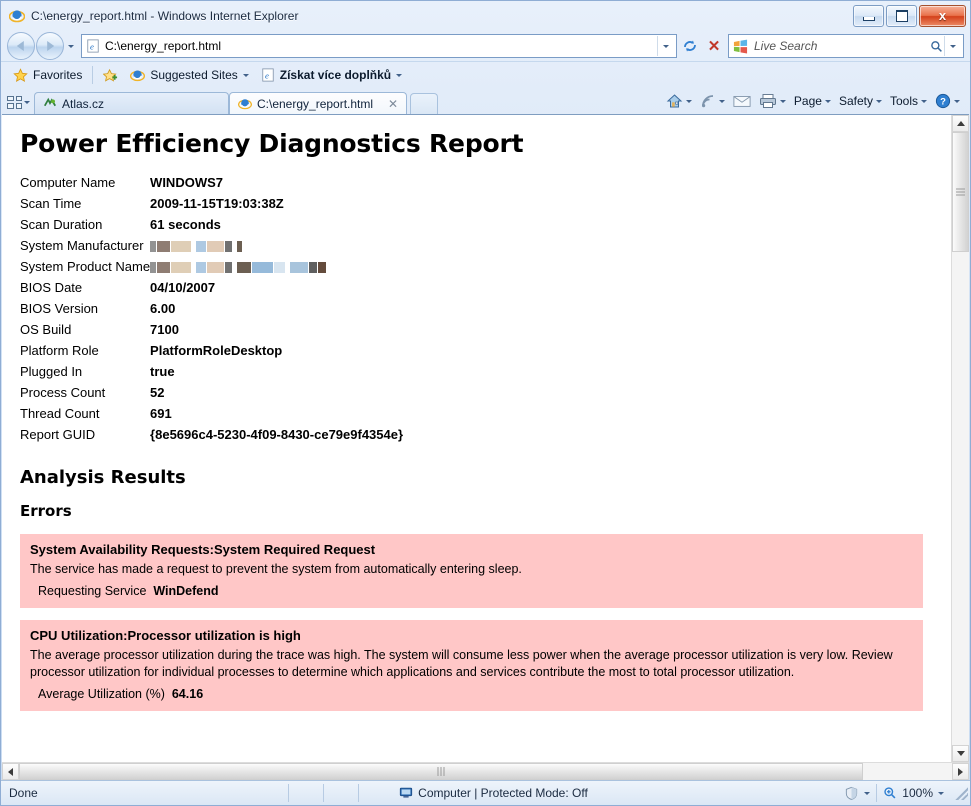 This screenshot has width=971, height=806. What do you see at coordinates (110, 75) in the screenshot?
I see `add-to-favorites-bar-button` at bounding box center [110, 75].